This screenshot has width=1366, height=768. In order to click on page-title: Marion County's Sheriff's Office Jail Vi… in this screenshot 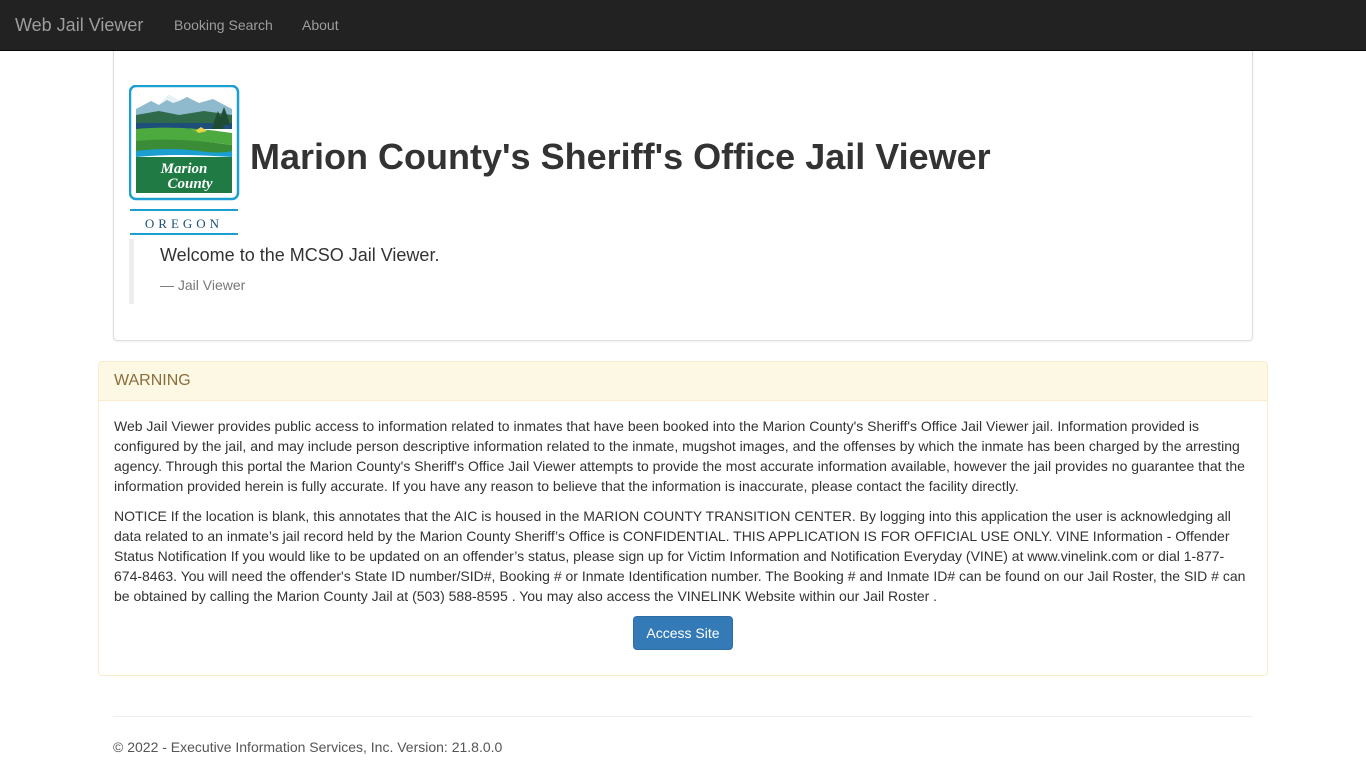, I will do `click(620, 156)`.